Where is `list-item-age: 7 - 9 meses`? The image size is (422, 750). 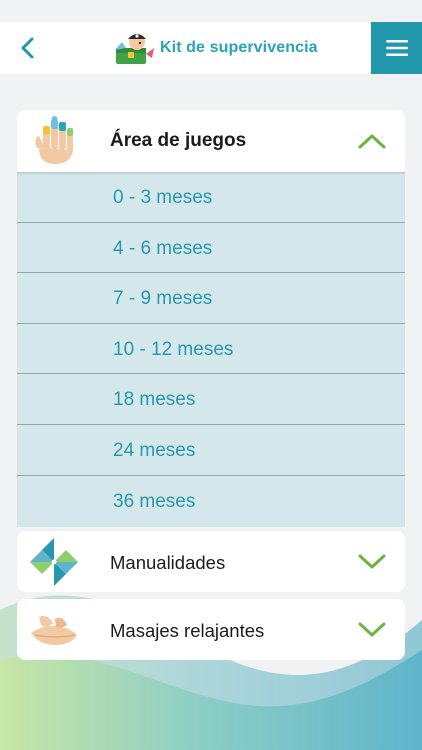
list-item-age: 7 - 9 meses is located at coordinates (211, 298).